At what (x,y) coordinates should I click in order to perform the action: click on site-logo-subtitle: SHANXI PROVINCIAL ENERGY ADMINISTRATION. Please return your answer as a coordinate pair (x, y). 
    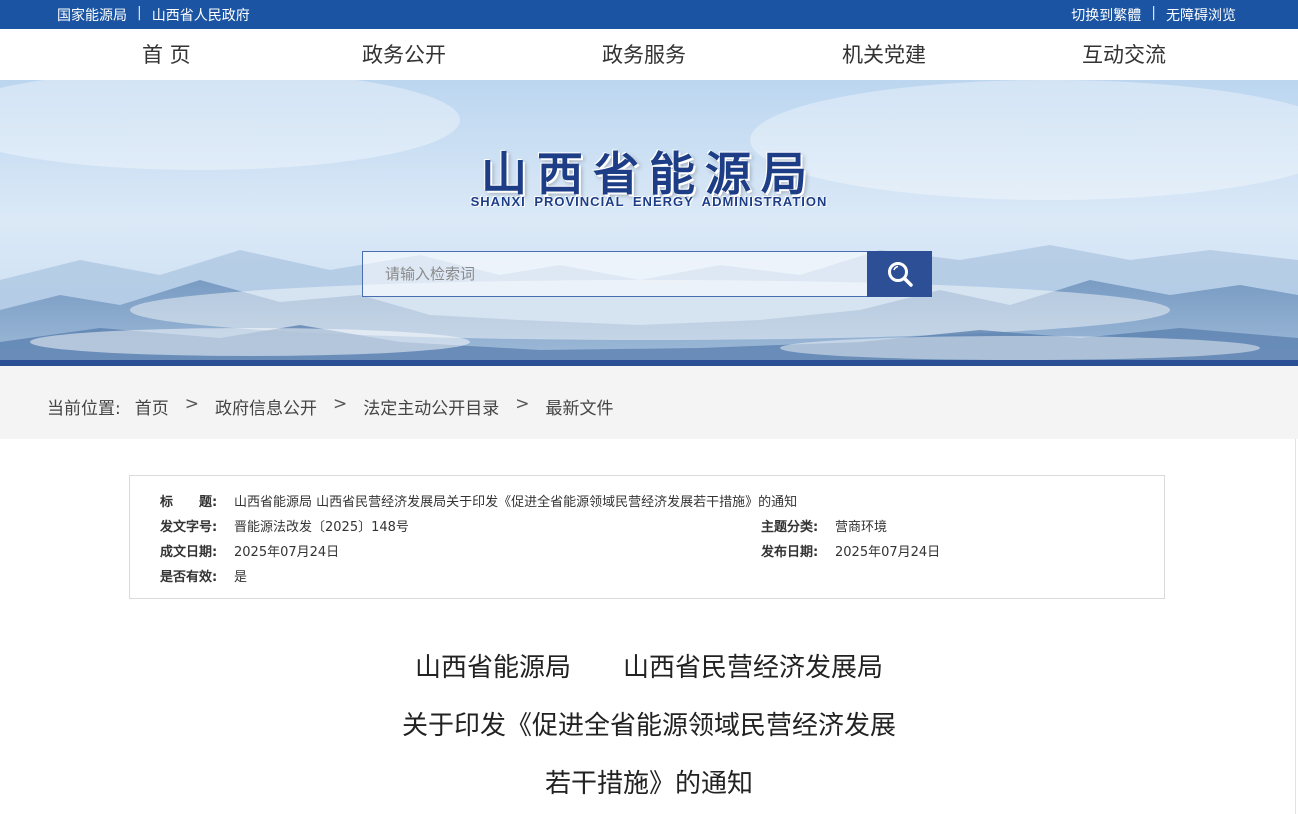
    Looking at the image, I should click on (649, 201).